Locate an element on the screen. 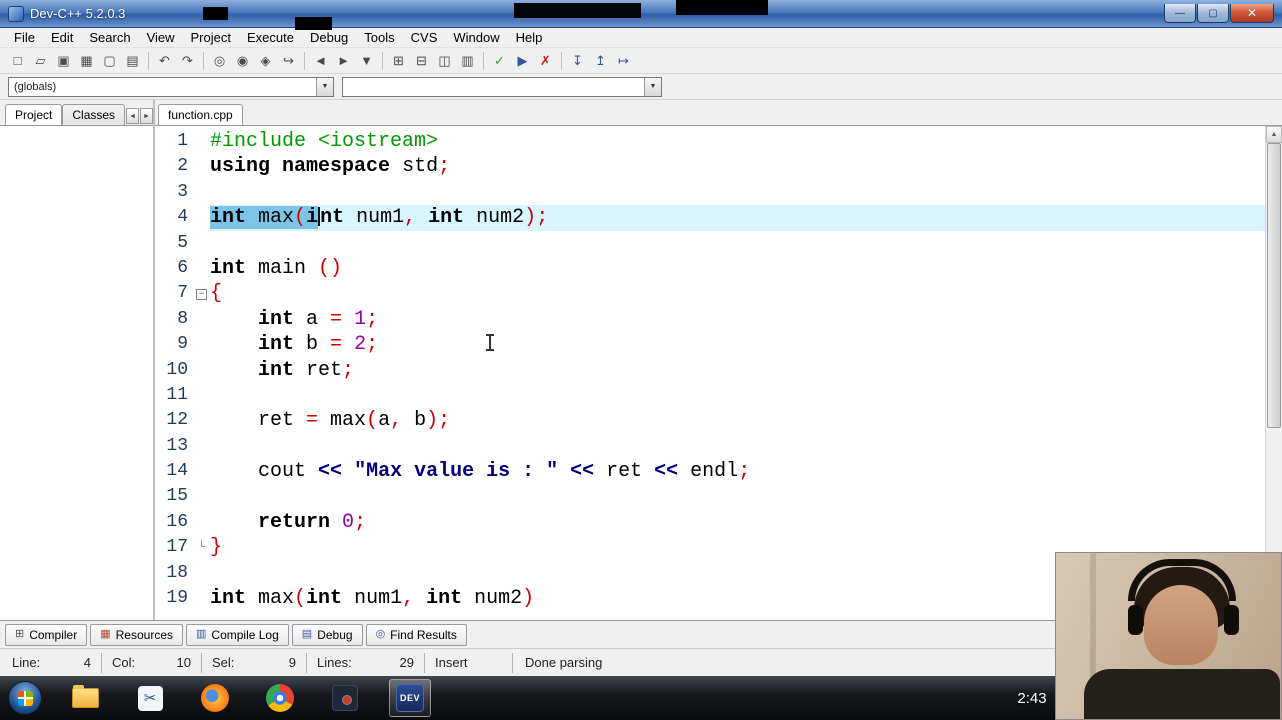 This screenshot has width=1282, height=720. abort-compilation-button: ✗ is located at coordinates (545, 61).